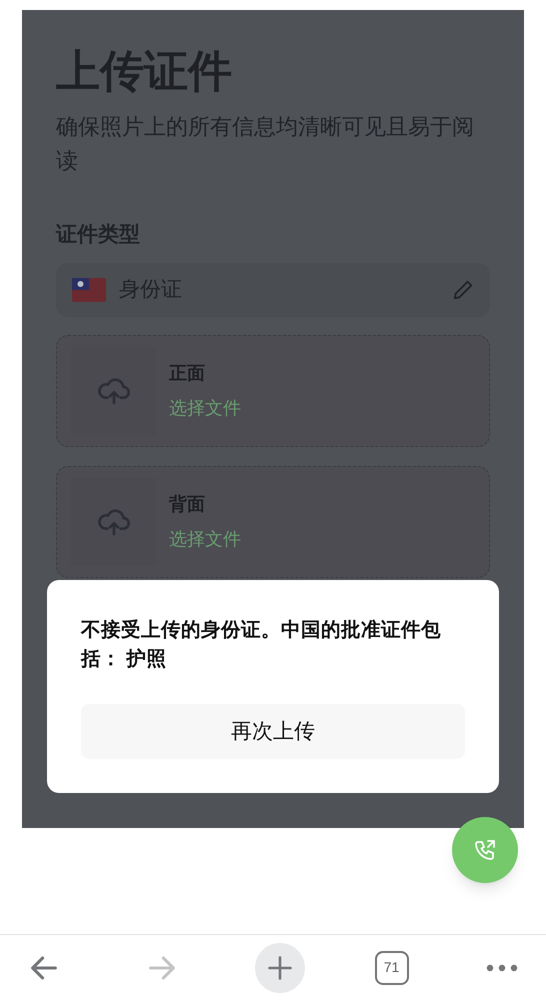 Image resolution: width=546 pixels, height=1000 pixels. Describe the element at coordinates (502, 968) in the screenshot. I see `more-icon` at that location.